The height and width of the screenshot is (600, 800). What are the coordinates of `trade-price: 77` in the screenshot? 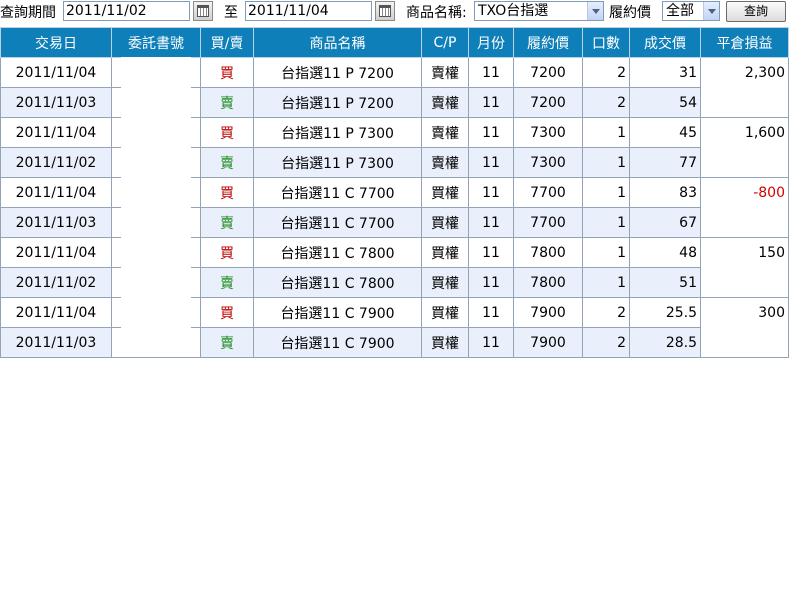 It's located at (665, 162).